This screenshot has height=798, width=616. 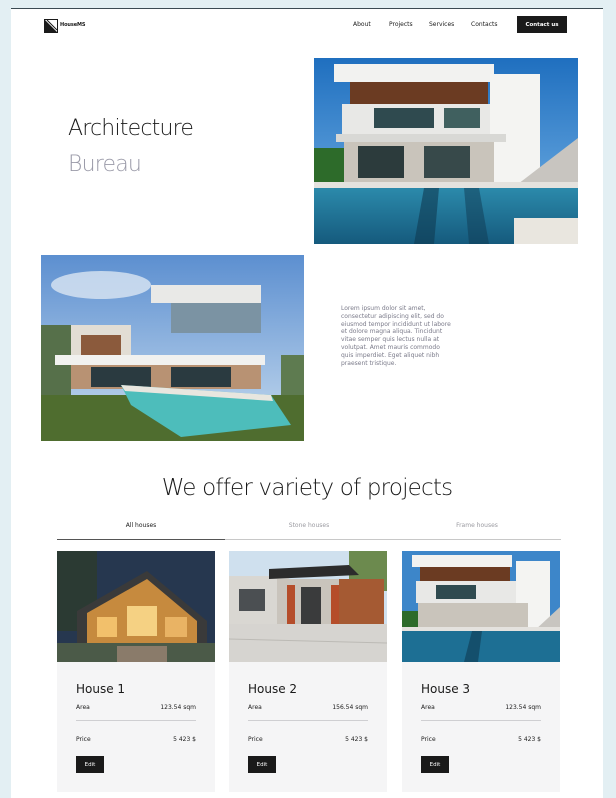 I want to click on area-row: Area 156.54 sqm, so click(x=308, y=707).